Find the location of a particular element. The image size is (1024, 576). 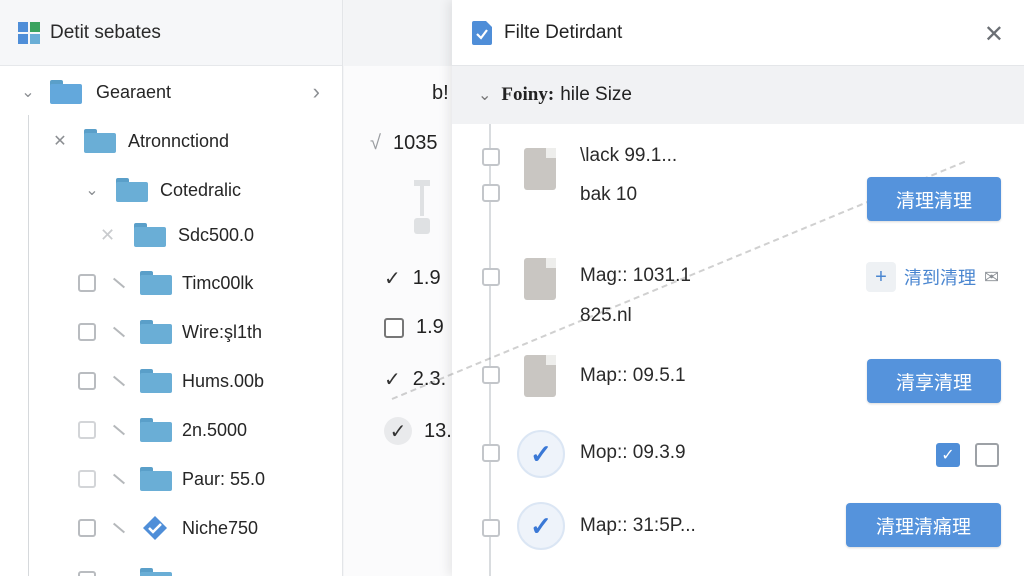

file-size: bak 10 is located at coordinates (609, 194).